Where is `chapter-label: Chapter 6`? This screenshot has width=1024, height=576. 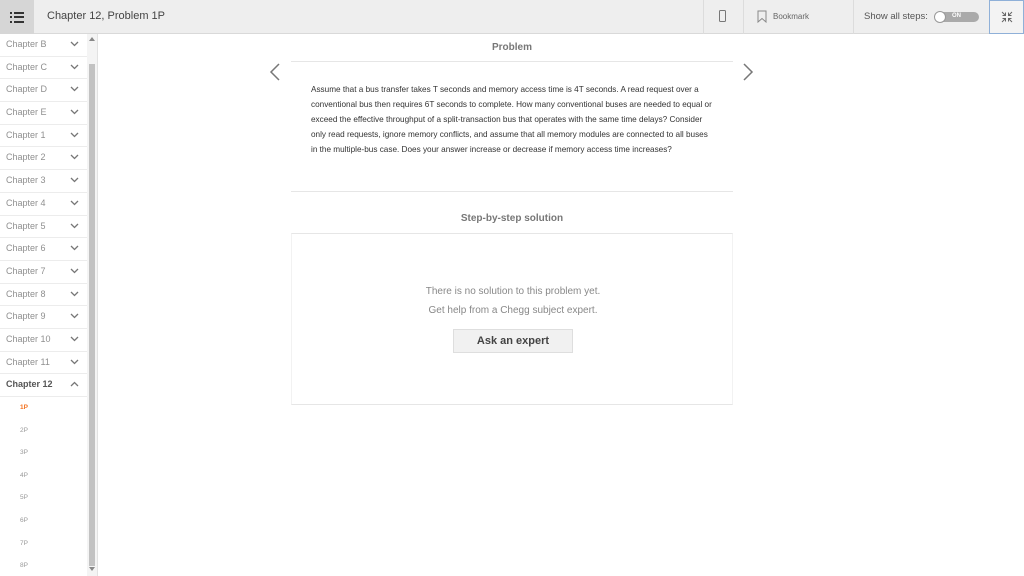 chapter-label: Chapter 6 is located at coordinates (26, 248).